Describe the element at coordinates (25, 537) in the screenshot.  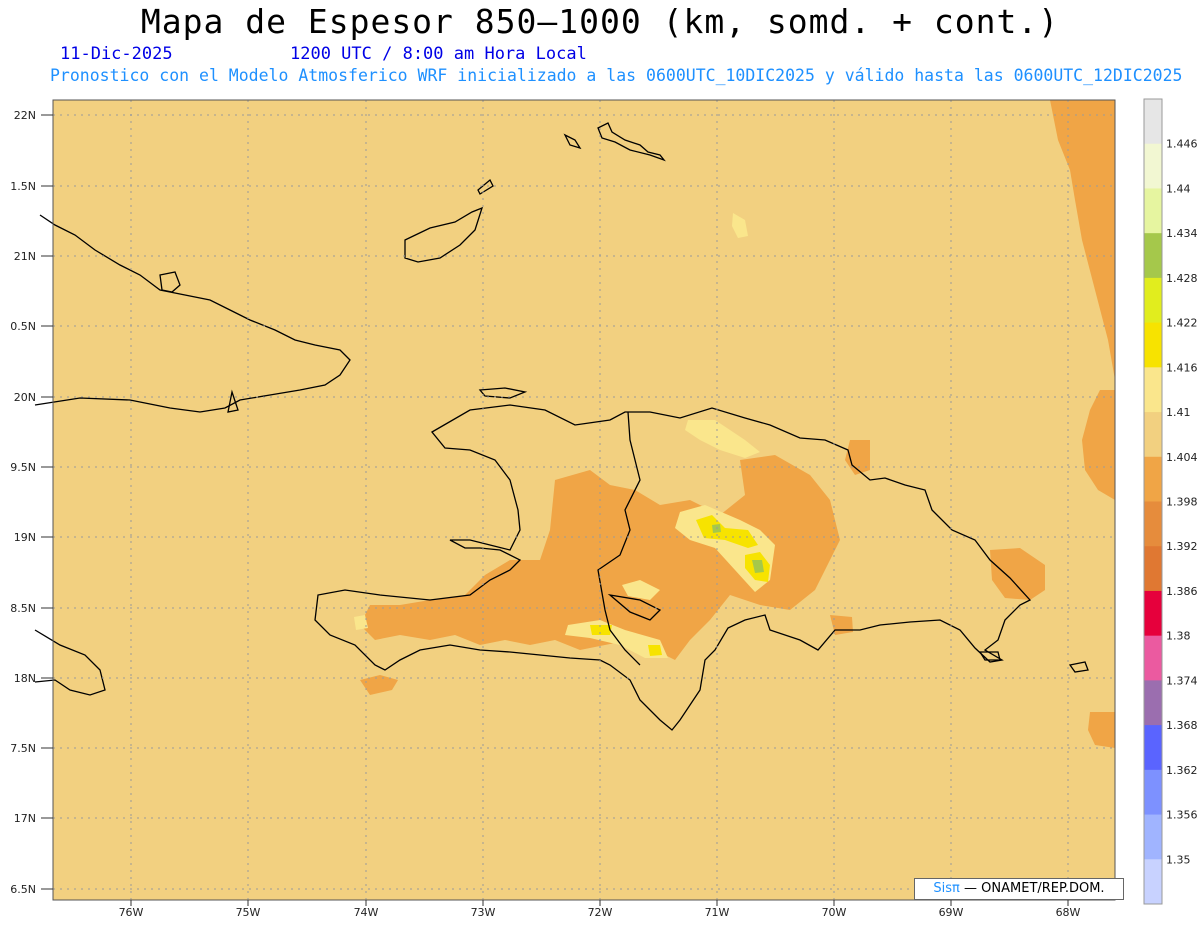
I see `lat-label: 19N` at that location.